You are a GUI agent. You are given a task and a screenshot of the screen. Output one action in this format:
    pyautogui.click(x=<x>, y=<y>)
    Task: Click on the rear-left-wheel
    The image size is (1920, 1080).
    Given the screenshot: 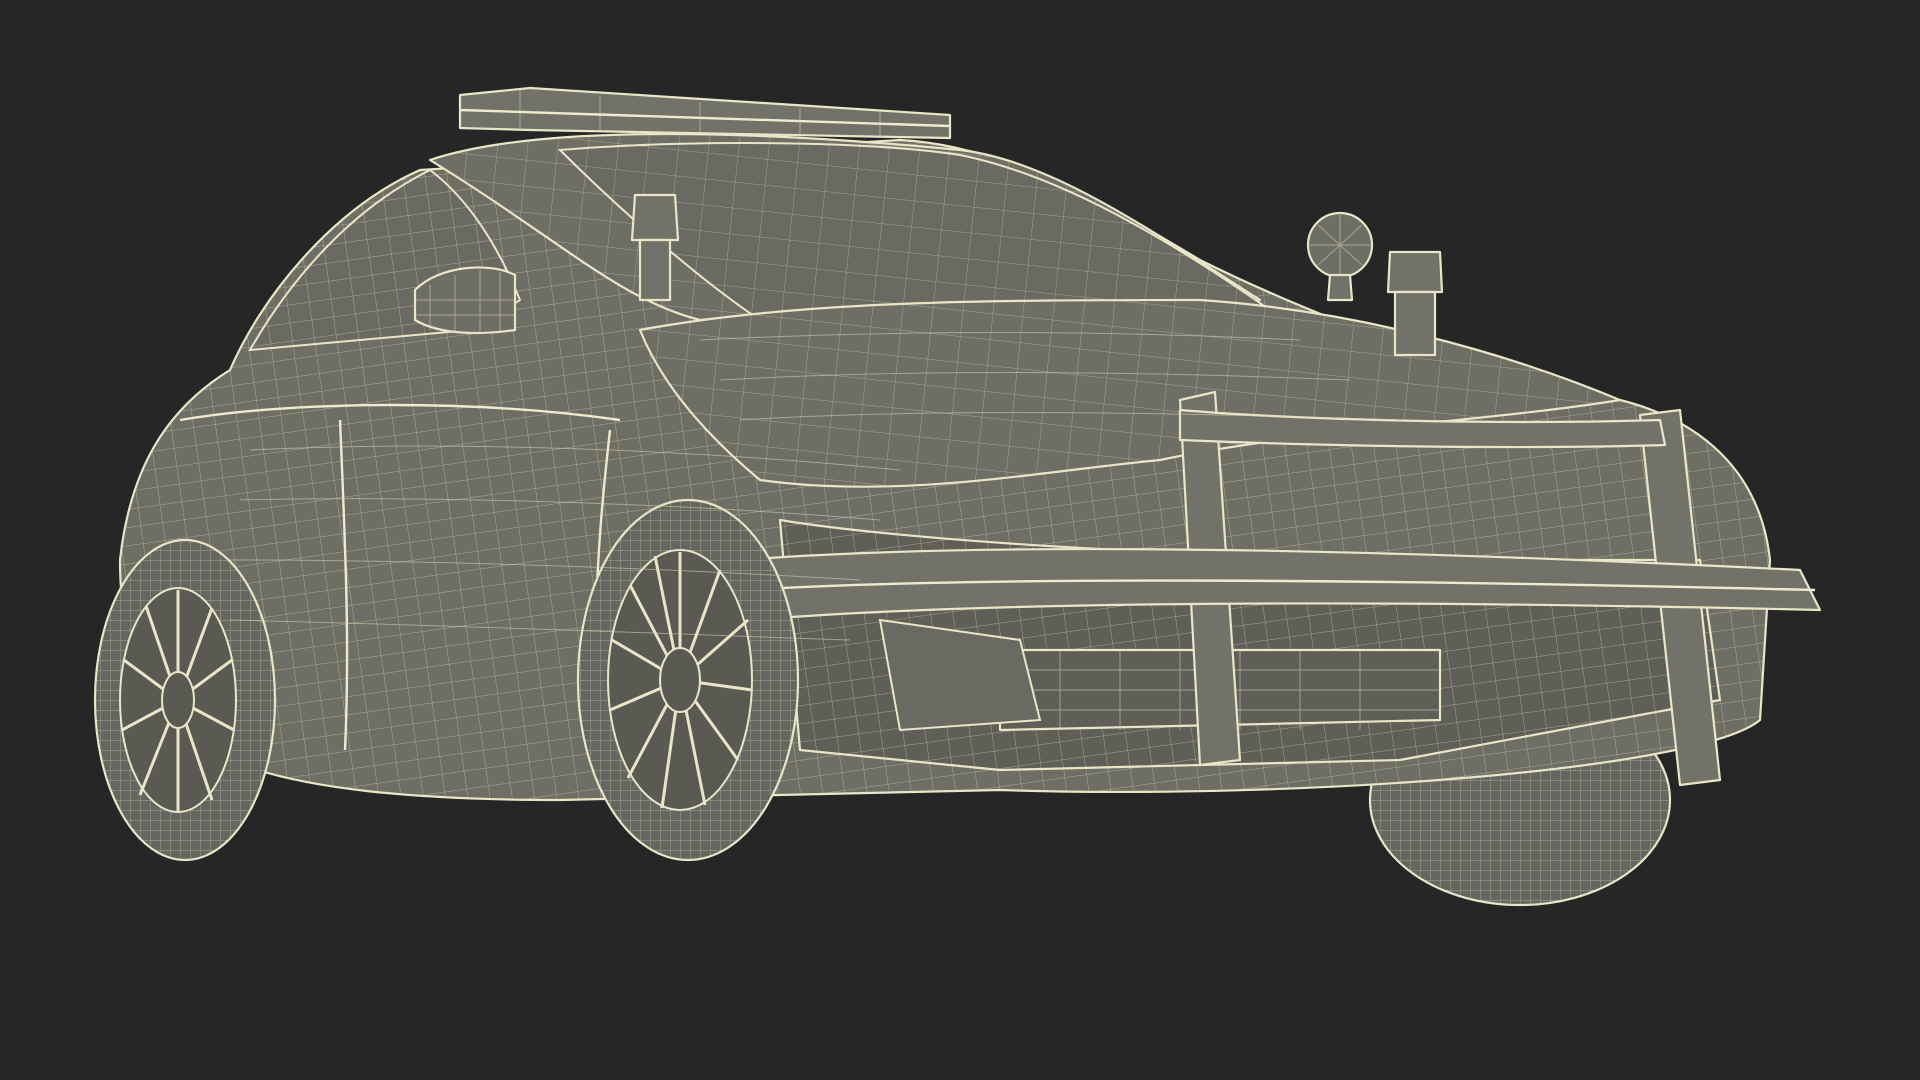 What is the action you would take?
    pyautogui.click(x=185, y=700)
    